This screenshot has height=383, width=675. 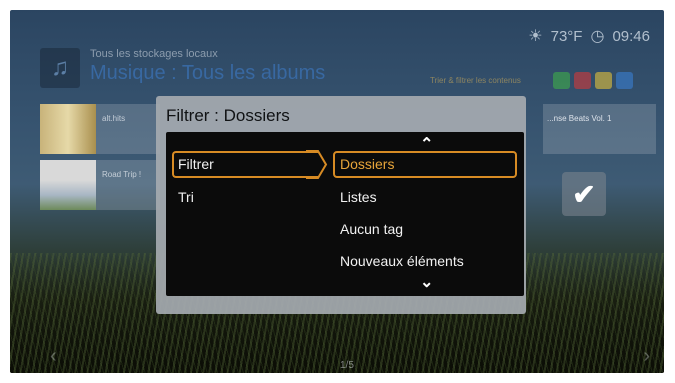 What do you see at coordinates (593, 80) in the screenshot?
I see `color-buttons` at bounding box center [593, 80].